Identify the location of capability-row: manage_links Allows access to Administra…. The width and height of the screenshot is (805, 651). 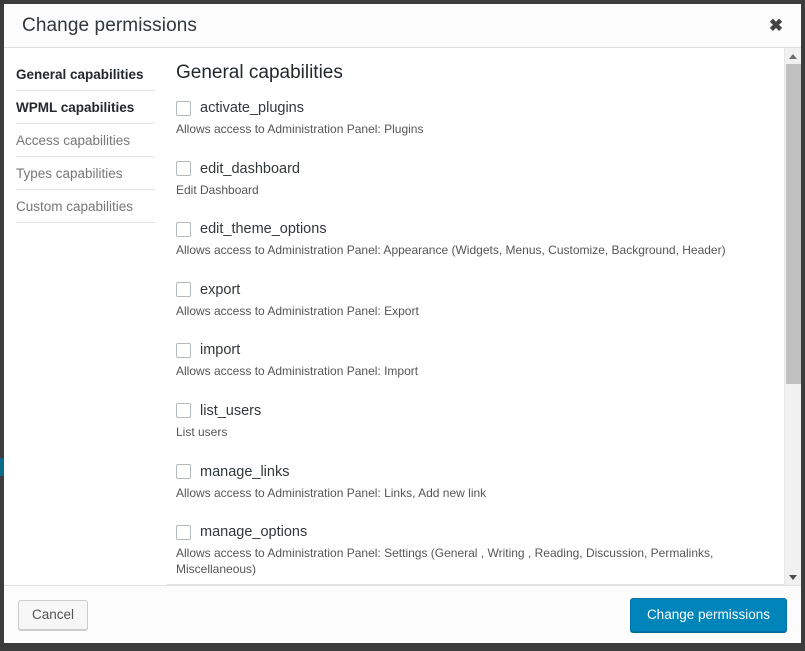
(473, 483).